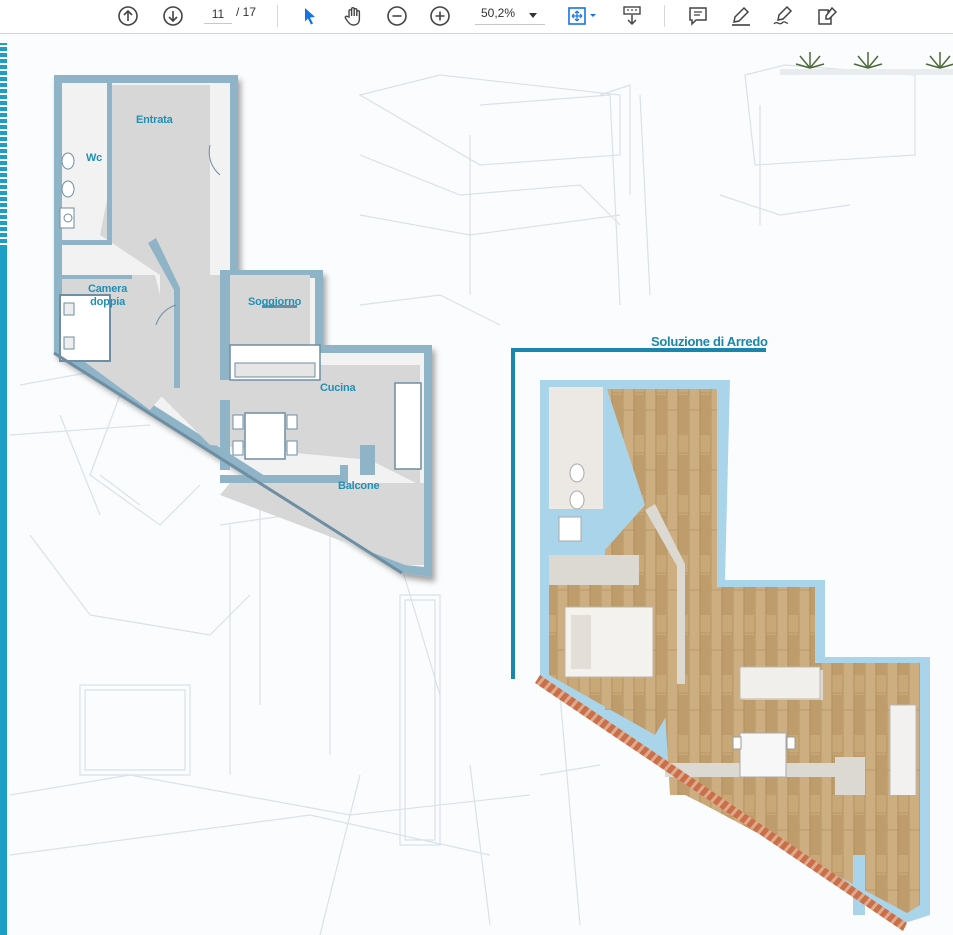 Image resolution: width=953 pixels, height=935 pixels. I want to click on room-label-cucina: Cucina, so click(338, 388).